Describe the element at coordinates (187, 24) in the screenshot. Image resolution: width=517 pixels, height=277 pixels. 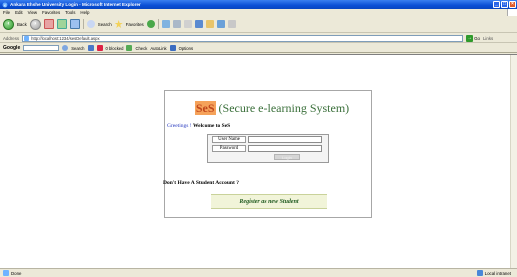
I see `print-icon` at that location.